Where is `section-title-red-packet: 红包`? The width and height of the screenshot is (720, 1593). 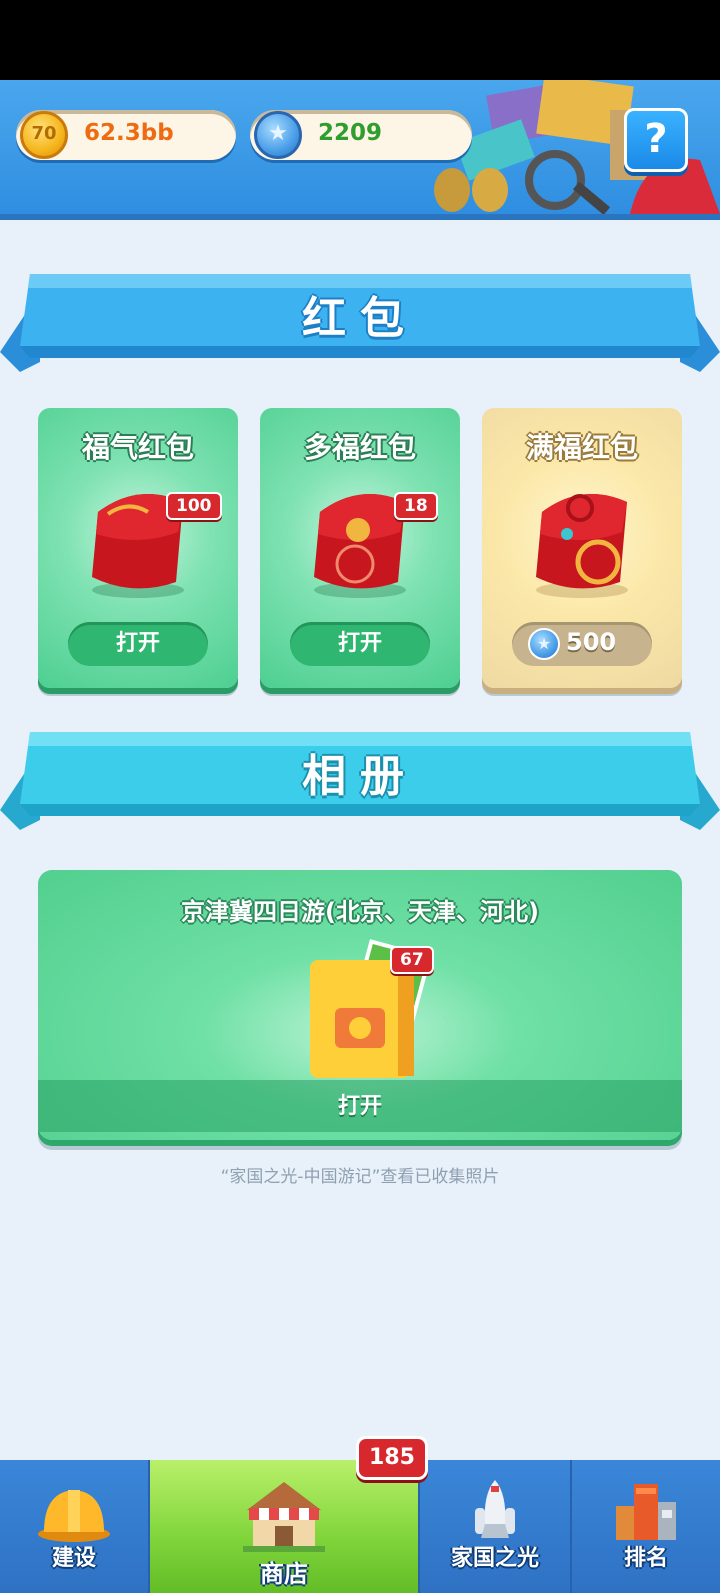
section-title-red-packet: 红包 is located at coordinates (360, 318).